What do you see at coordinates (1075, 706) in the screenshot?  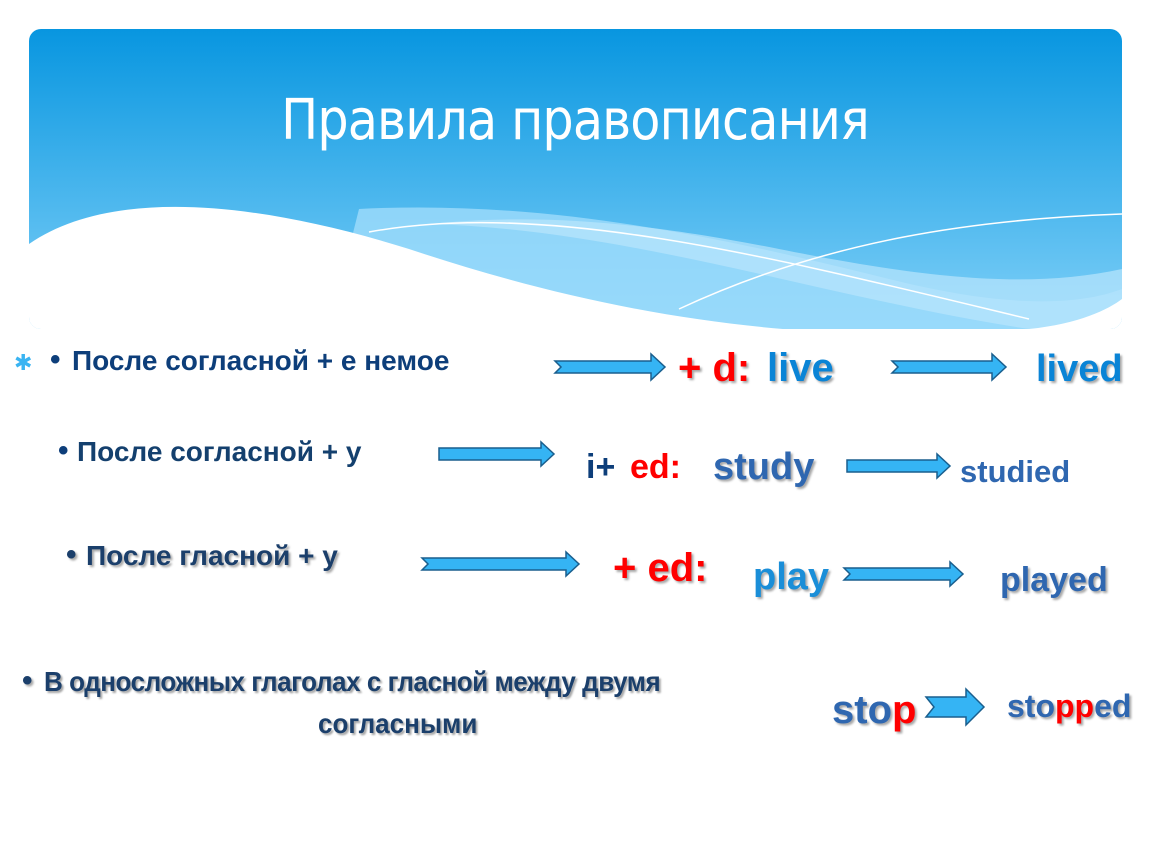 I see `result-doubled-consonant: pp` at bounding box center [1075, 706].